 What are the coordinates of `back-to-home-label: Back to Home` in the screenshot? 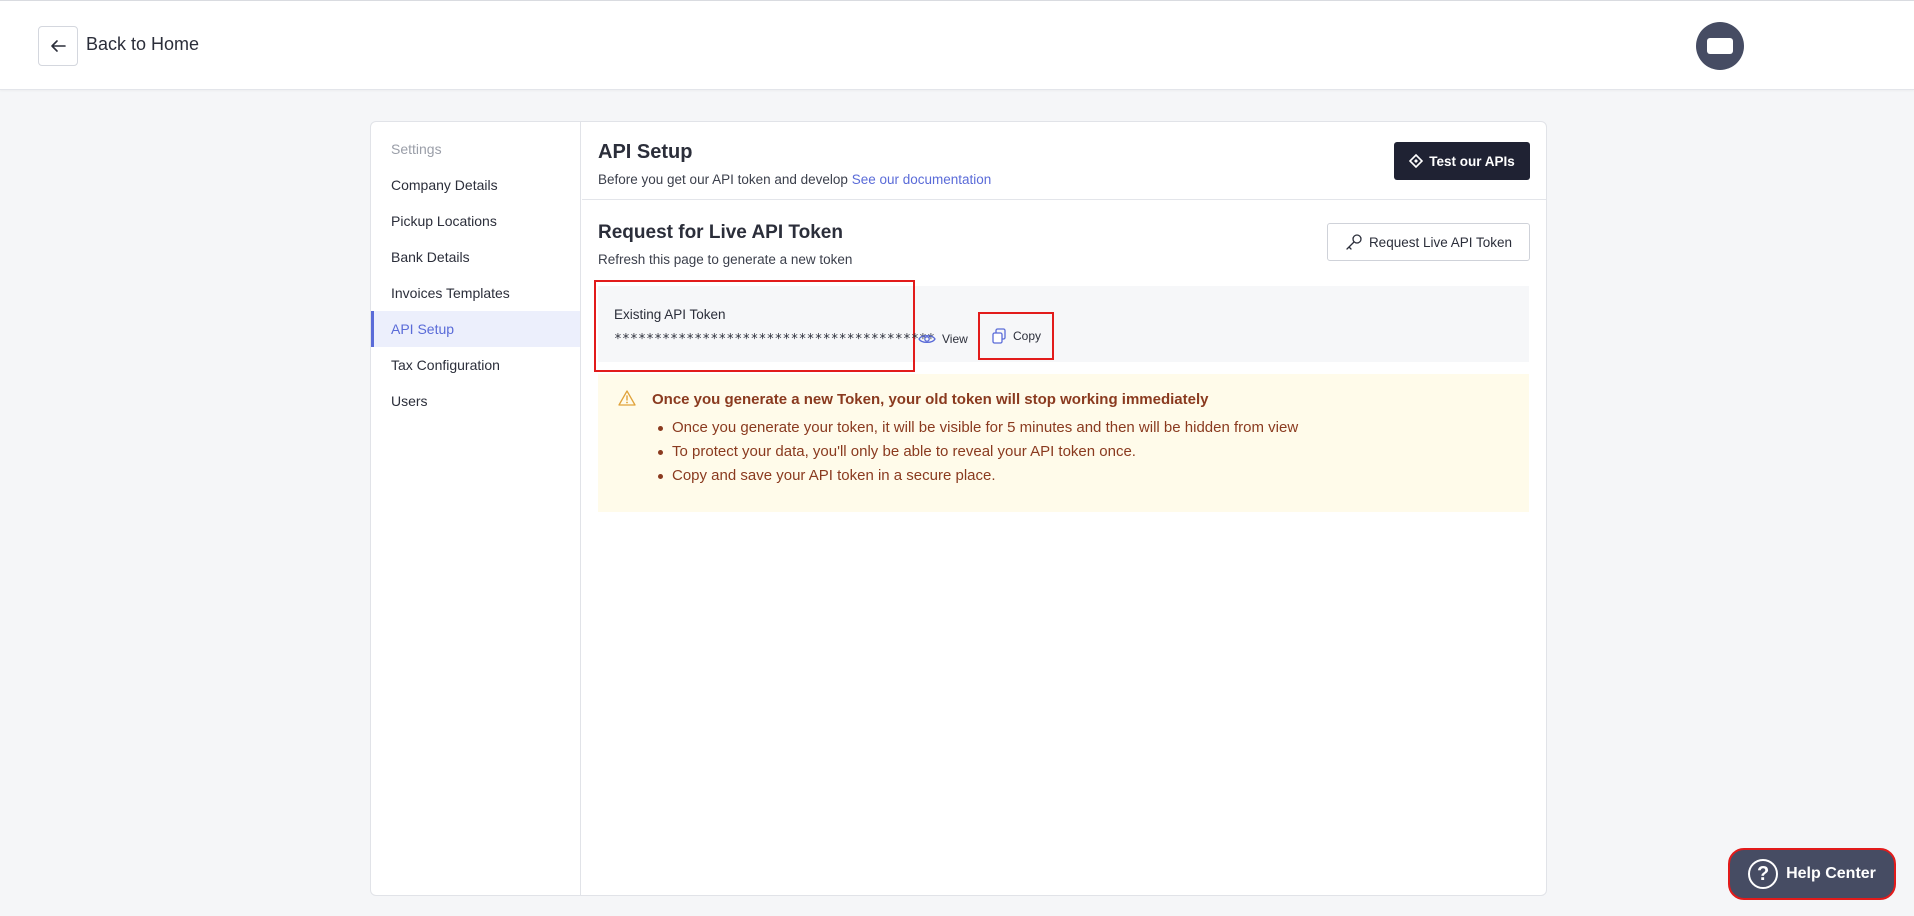 It's located at (142, 44).